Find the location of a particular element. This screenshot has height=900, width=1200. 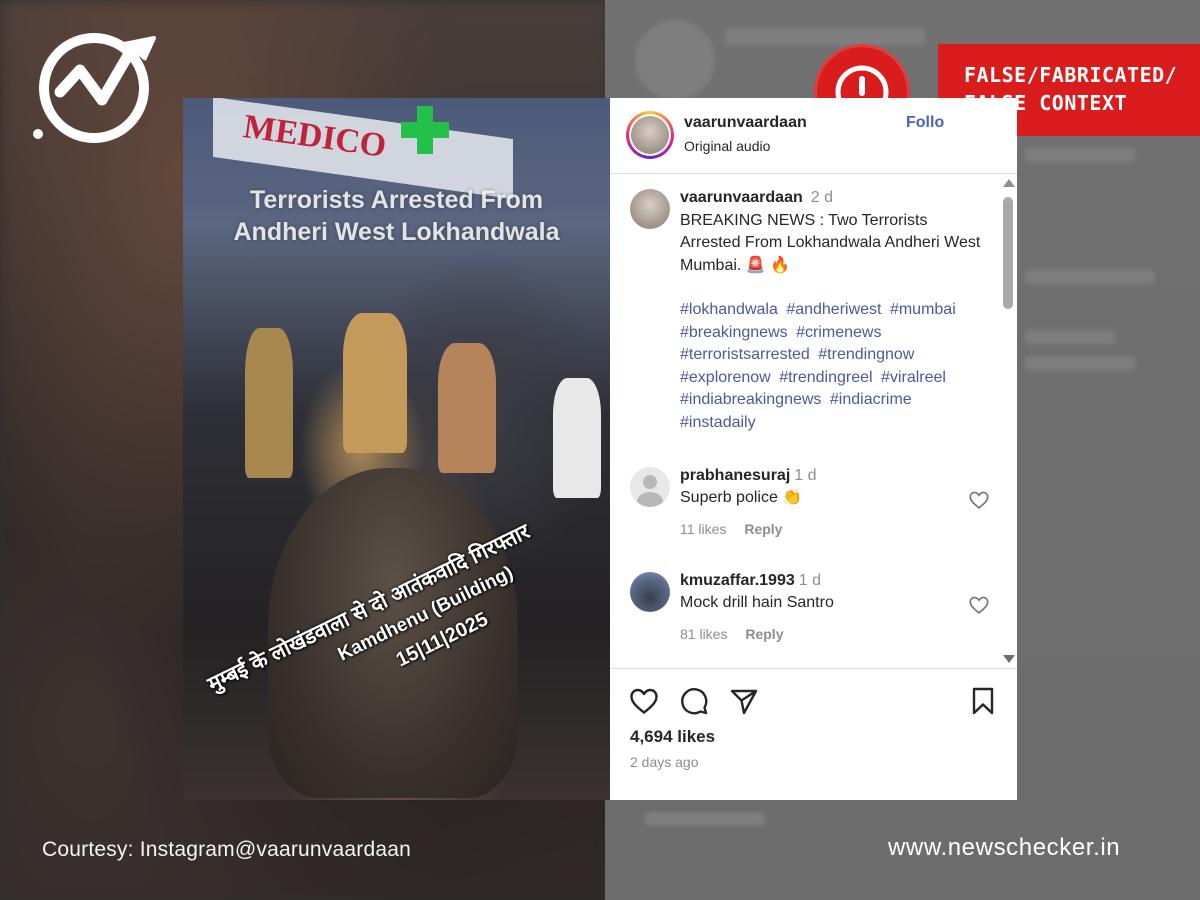

hashtag-link: #breakingnews is located at coordinates (734, 332).